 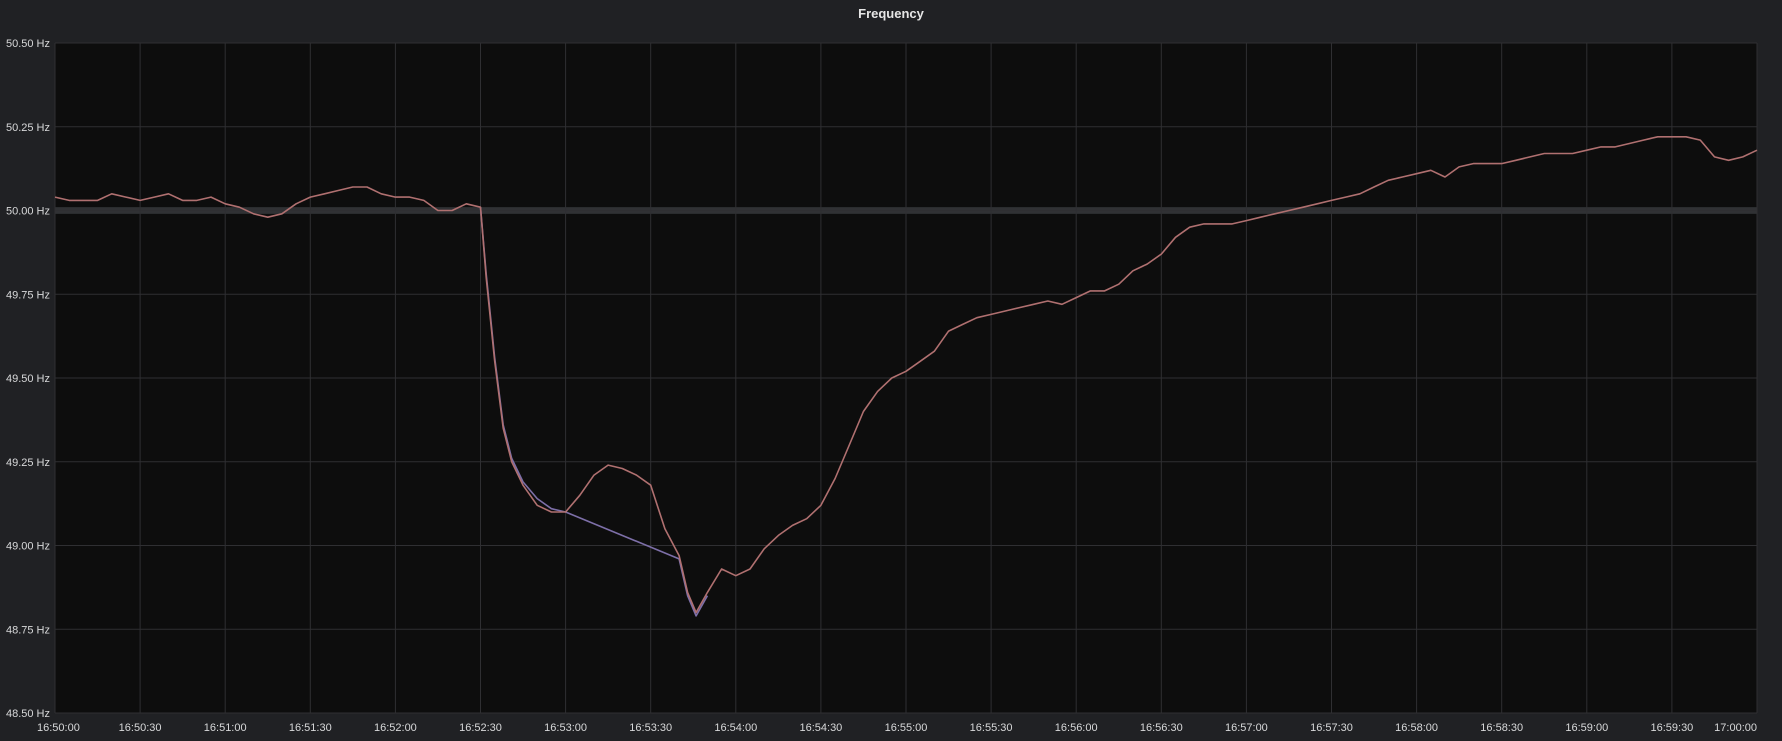 What do you see at coordinates (225, 728) in the screenshot?
I see `x-tick-label: 16:51:00` at bounding box center [225, 728].